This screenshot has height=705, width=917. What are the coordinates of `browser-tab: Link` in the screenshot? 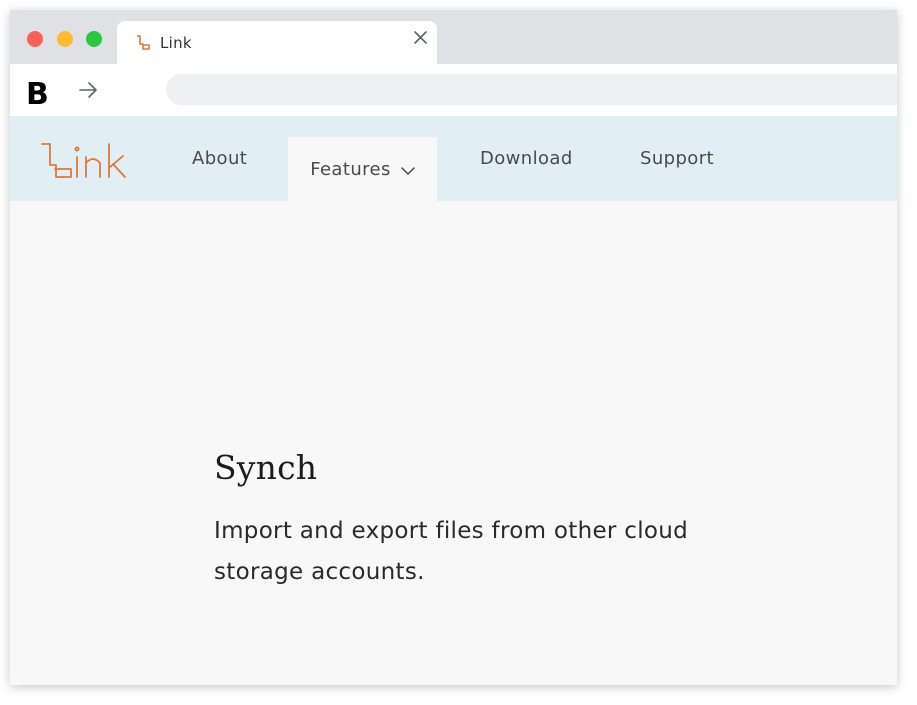 It's located at (277, 42).